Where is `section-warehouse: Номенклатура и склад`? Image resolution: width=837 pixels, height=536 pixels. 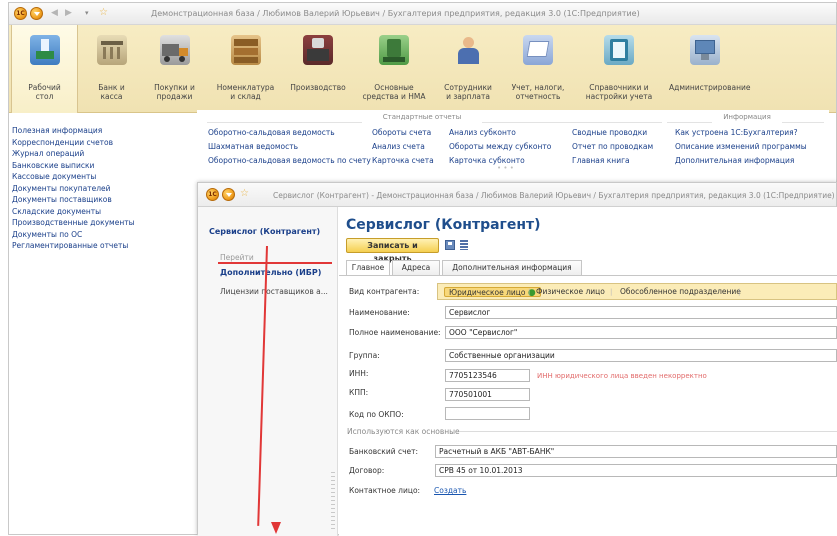
section-warehouse: Номенклатура и склад is located at coordinates (245, 69).